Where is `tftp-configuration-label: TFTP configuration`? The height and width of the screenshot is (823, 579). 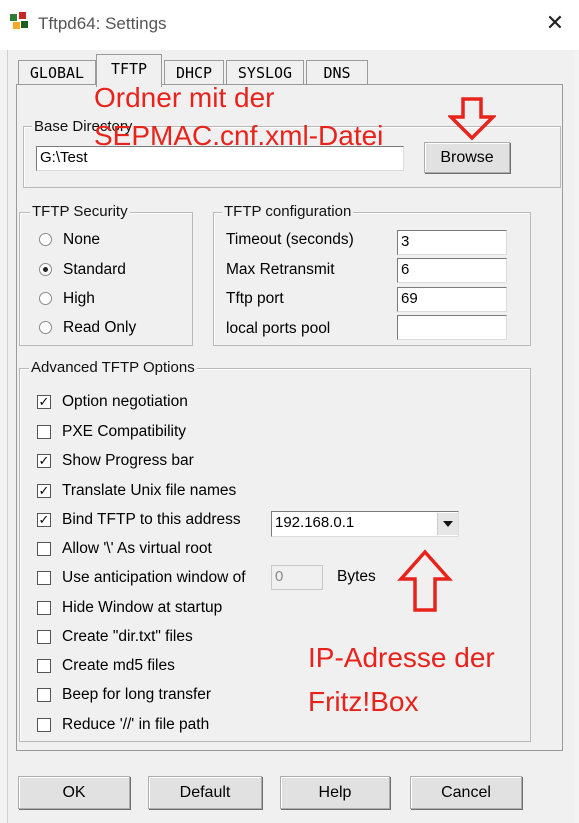 tftp-configuration-label: TFTP configuration is located at coordinates (288, 211).